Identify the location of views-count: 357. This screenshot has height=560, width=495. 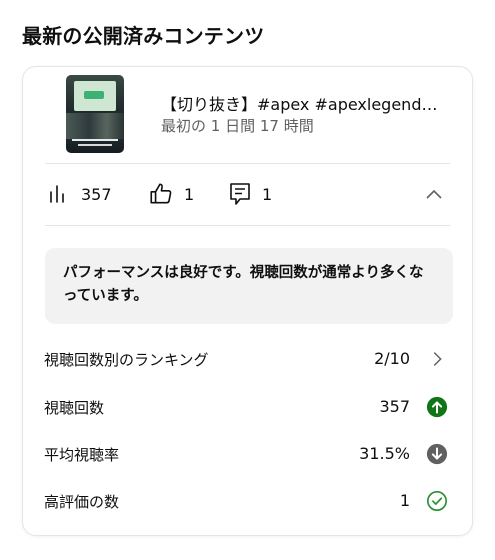
(96, 194).